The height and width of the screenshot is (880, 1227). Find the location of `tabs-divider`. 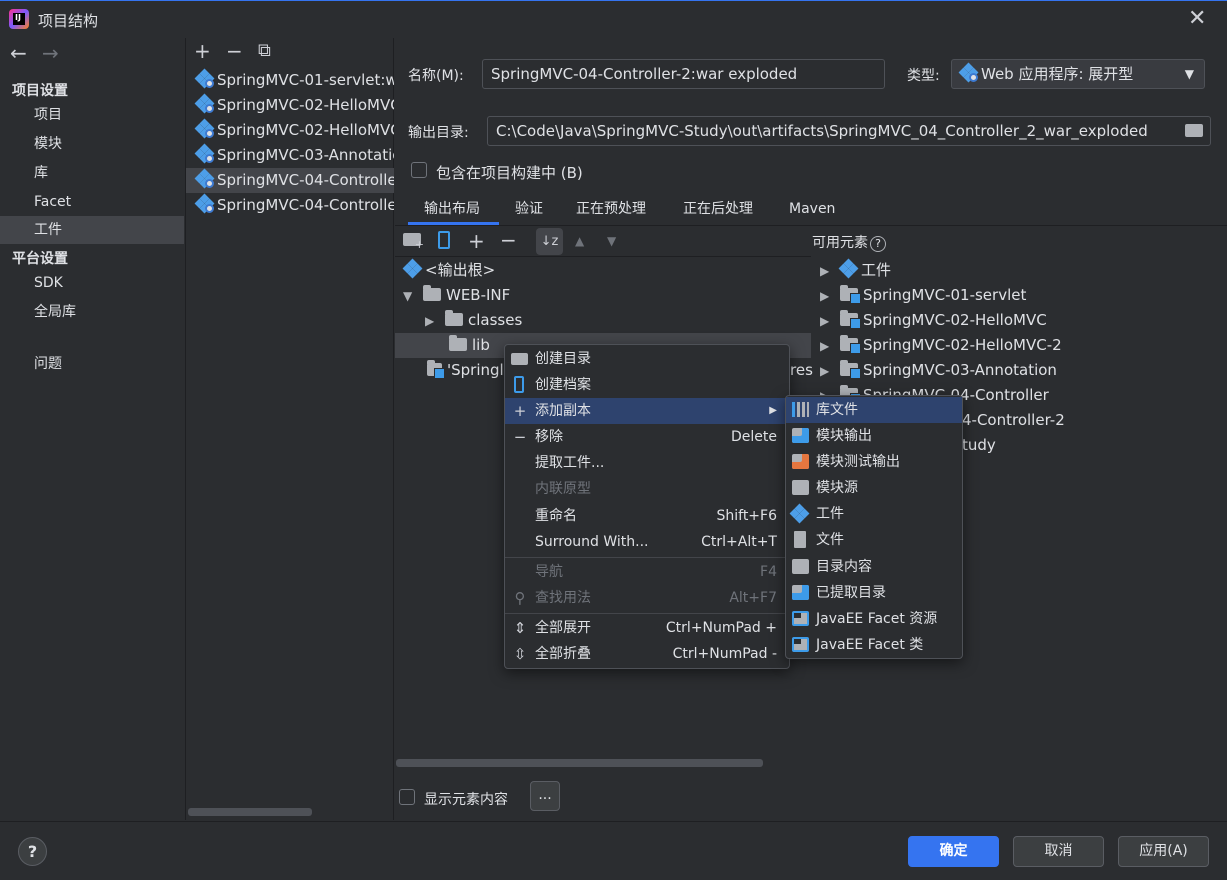

tabs-divider is located at coordinates (811, 225).